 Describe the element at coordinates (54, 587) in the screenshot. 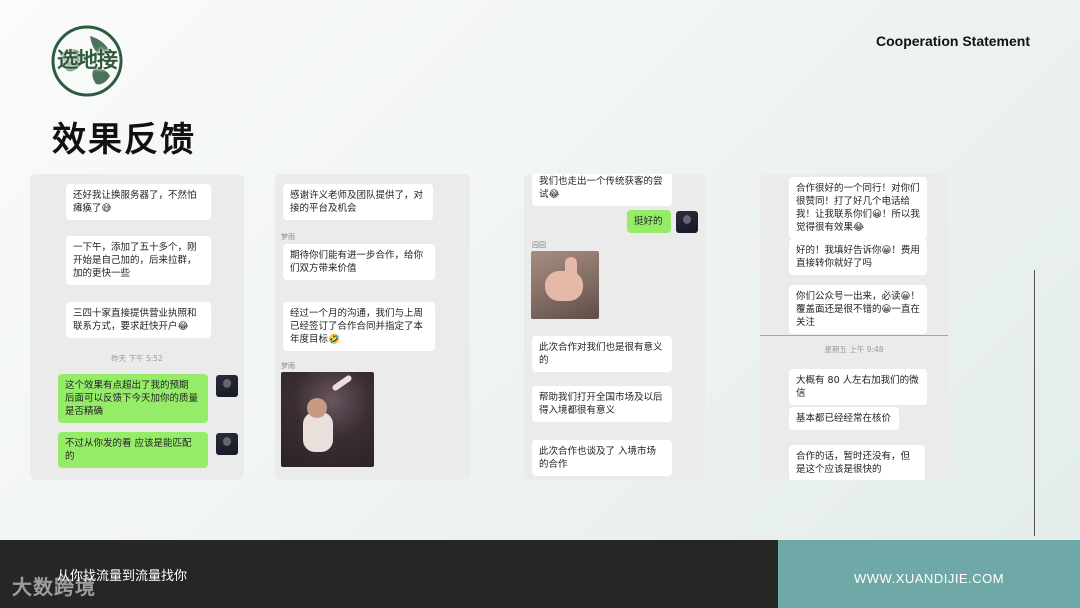

I see `watermark-text: 大数跨境` at that location.